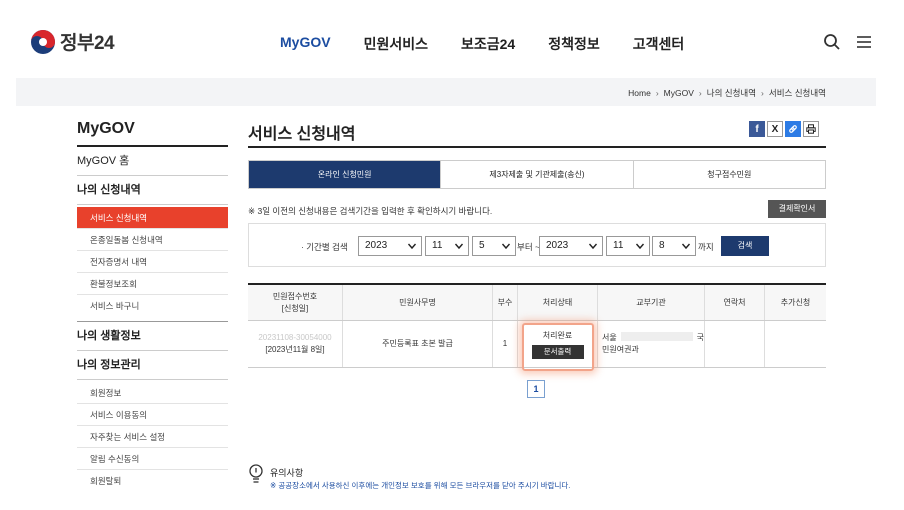  What do you see at coordinates (735, 344) in the screenshot?
I see `cell-contact` at bounding box center [735, 344].